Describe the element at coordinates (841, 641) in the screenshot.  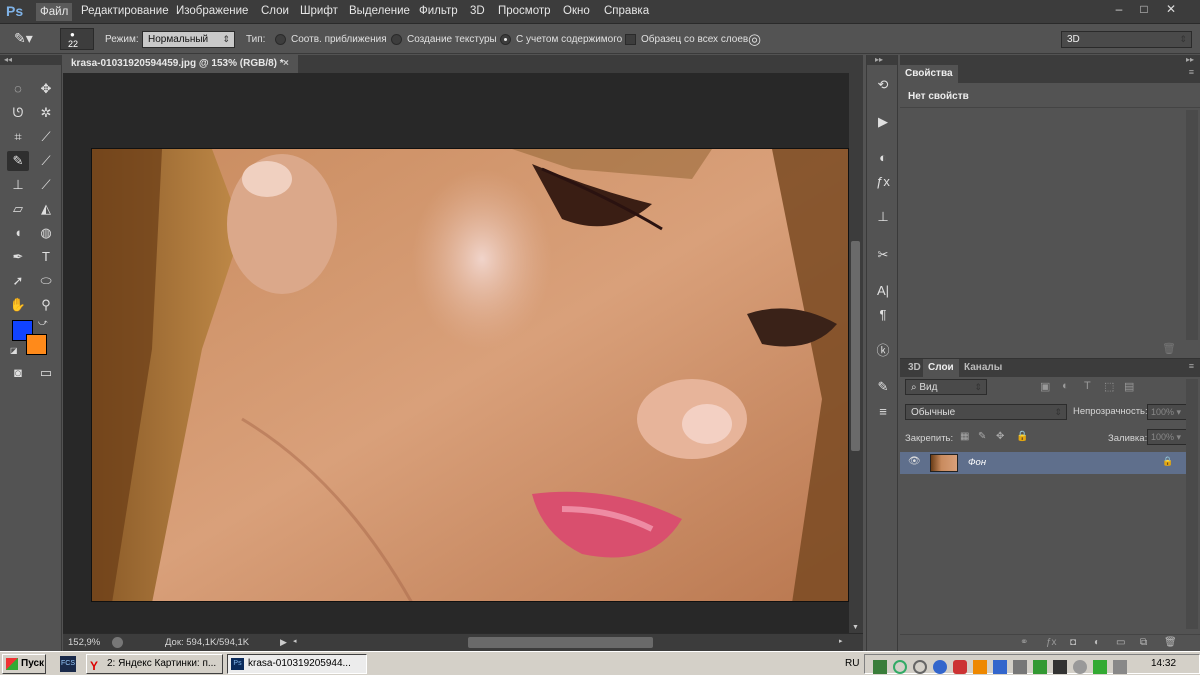
I see `scroll-right-icon: ▸` at that location.